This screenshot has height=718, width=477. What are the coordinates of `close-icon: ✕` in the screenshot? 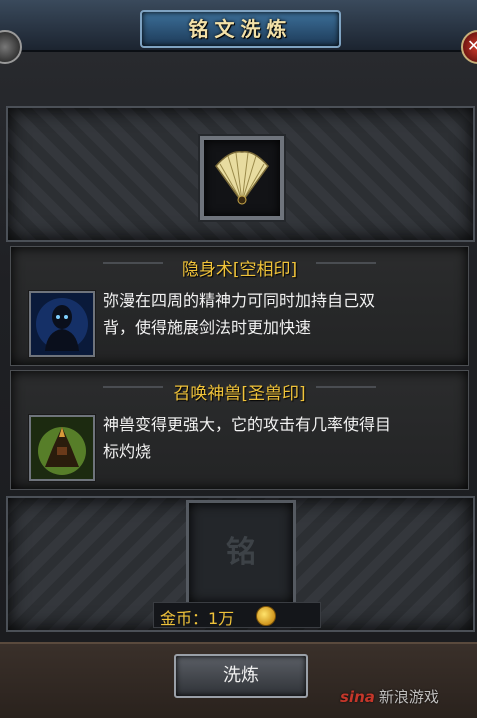 It's located at (472, 45).